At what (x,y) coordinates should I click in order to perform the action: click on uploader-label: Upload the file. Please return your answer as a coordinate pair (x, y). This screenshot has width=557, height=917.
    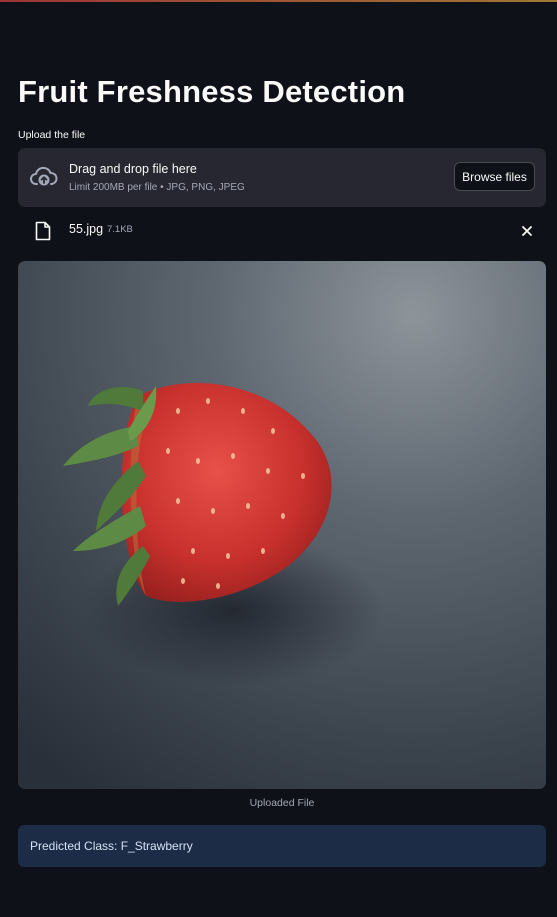
    Looking at the image, I should click on (52, 135).